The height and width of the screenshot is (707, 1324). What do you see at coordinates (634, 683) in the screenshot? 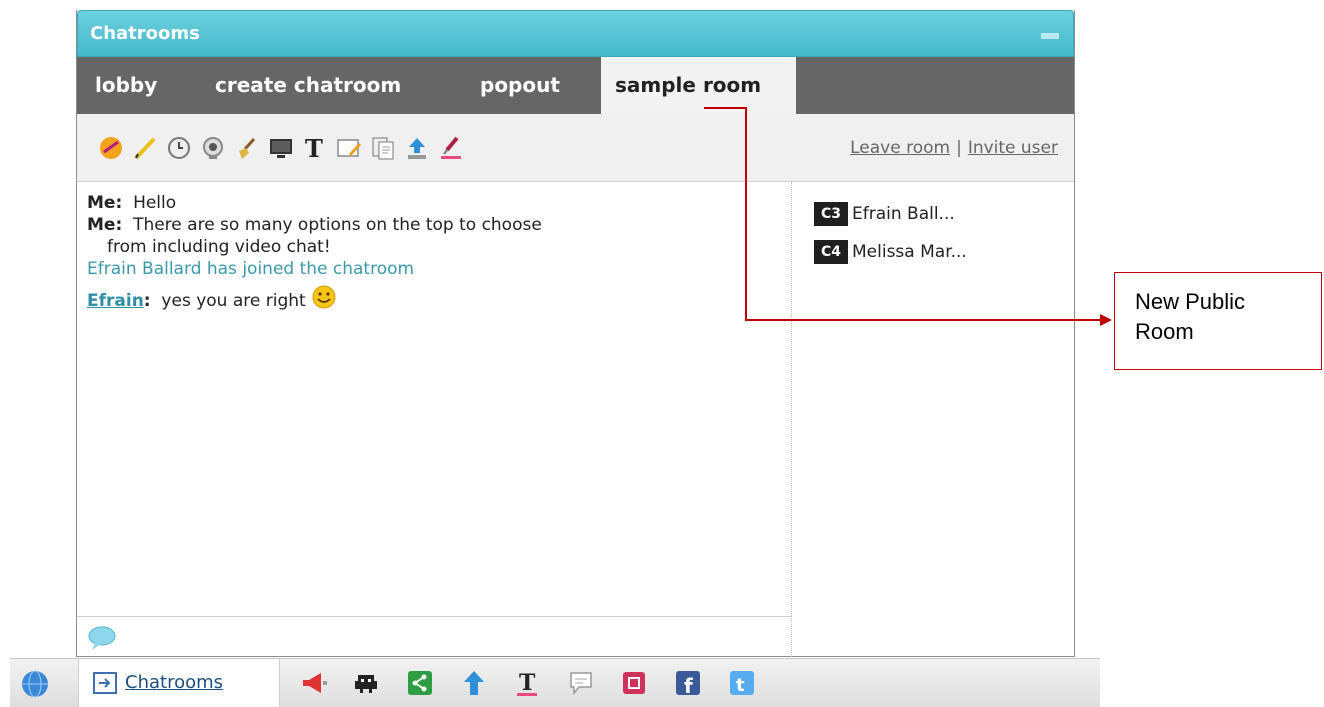
I see `save-icon` at bounding box center [634, 683].